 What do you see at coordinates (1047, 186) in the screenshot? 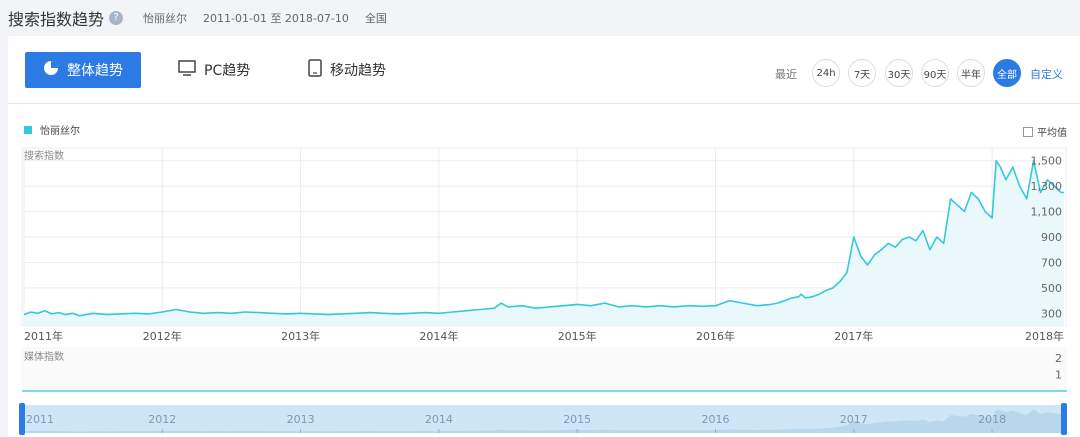
I see `y-tick-label: 1,300` at bounding box center [1047, 186].